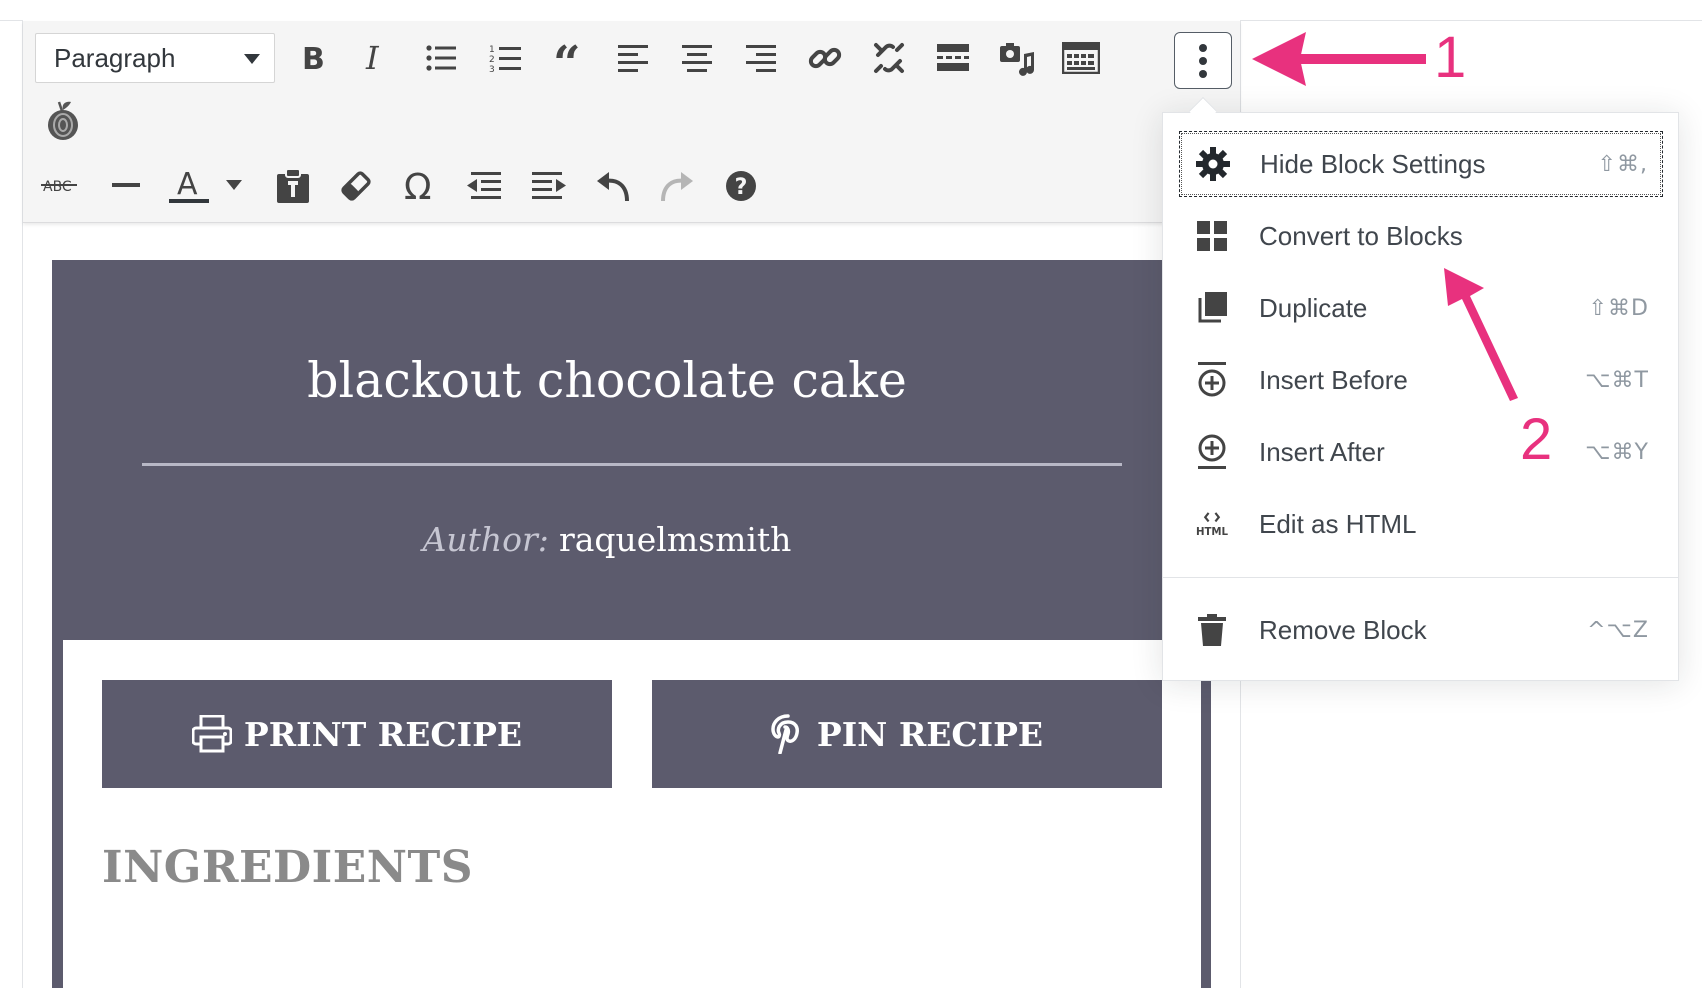  Describe the element at coordinates (1322, 451) in the screenshot. I see `menu-item-label: Insert After` at that location.